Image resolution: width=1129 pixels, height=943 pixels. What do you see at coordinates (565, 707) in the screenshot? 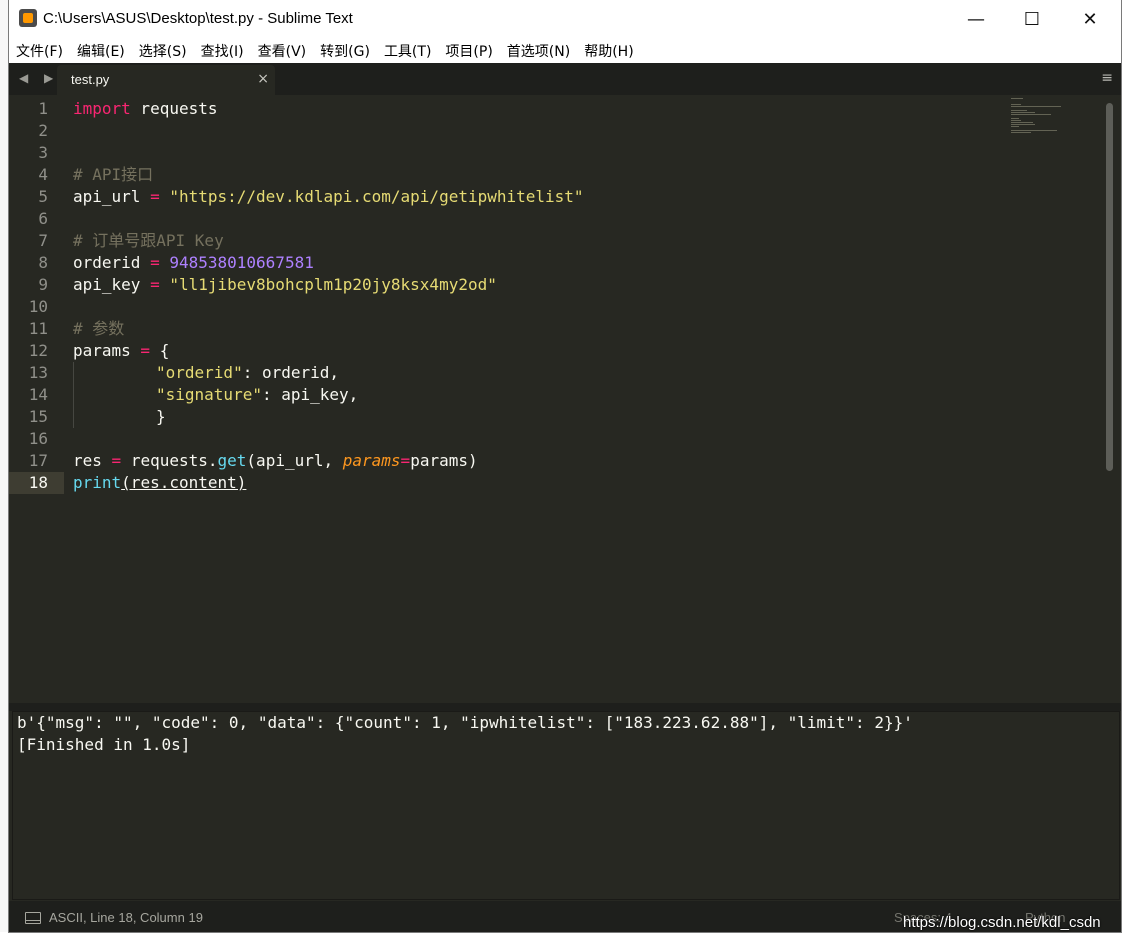
I see `panel-divider` at bounding box center [565, 707].